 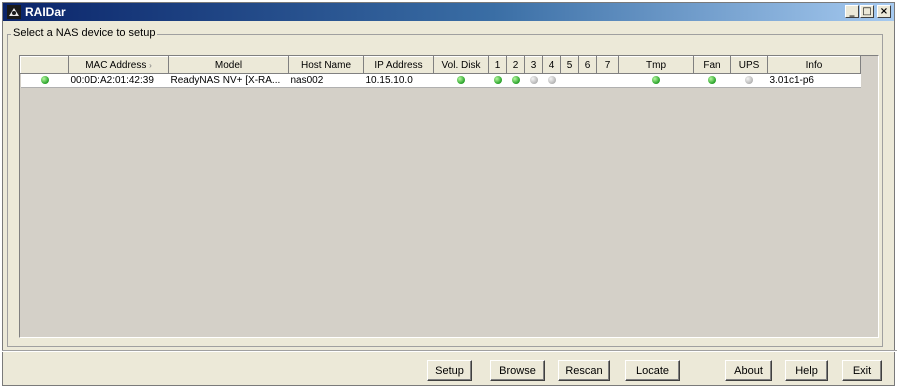 What do you see at coordinates (449, 351) in the screenshot?
I see `button-bar-separator` at bounding box center [449, 351].